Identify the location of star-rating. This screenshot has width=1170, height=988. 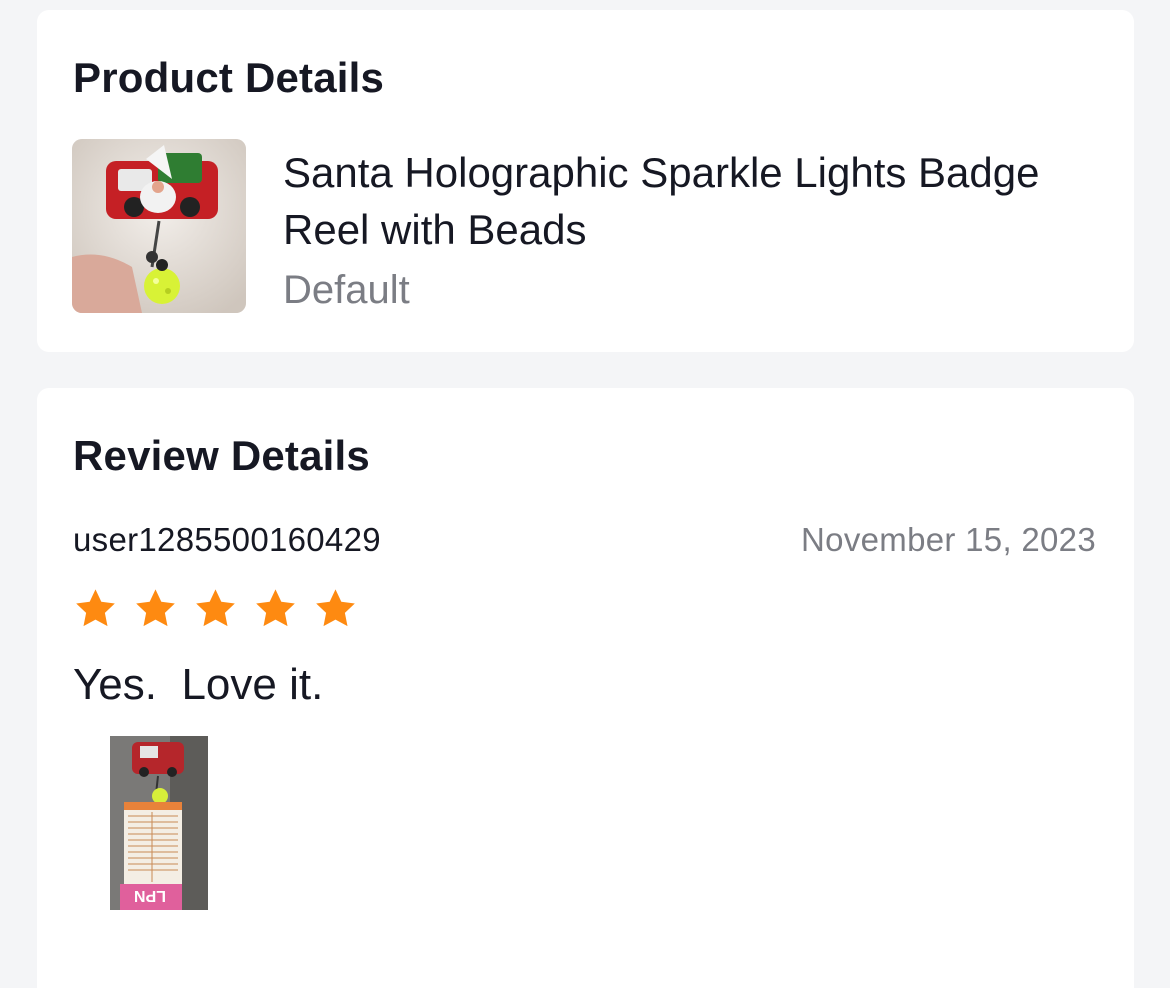
(215, 608).